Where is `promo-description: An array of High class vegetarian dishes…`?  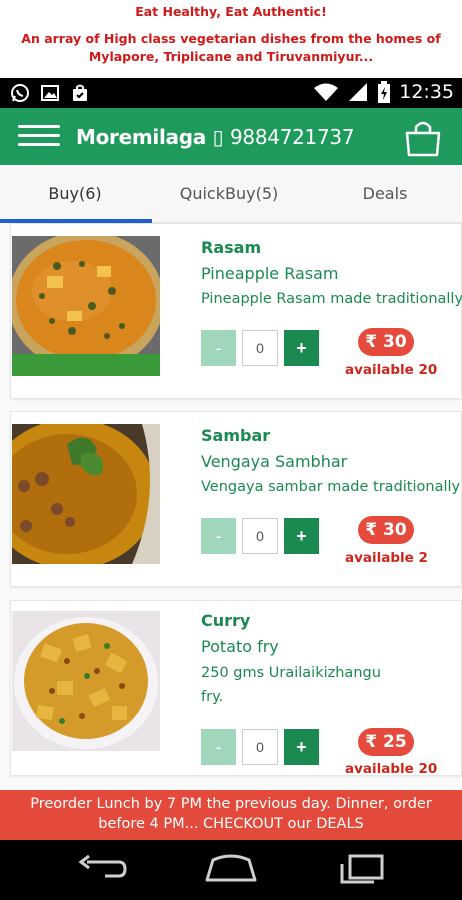 promo-description: An array of High class vegetarian dishes… is located at coordinates (231, 47).